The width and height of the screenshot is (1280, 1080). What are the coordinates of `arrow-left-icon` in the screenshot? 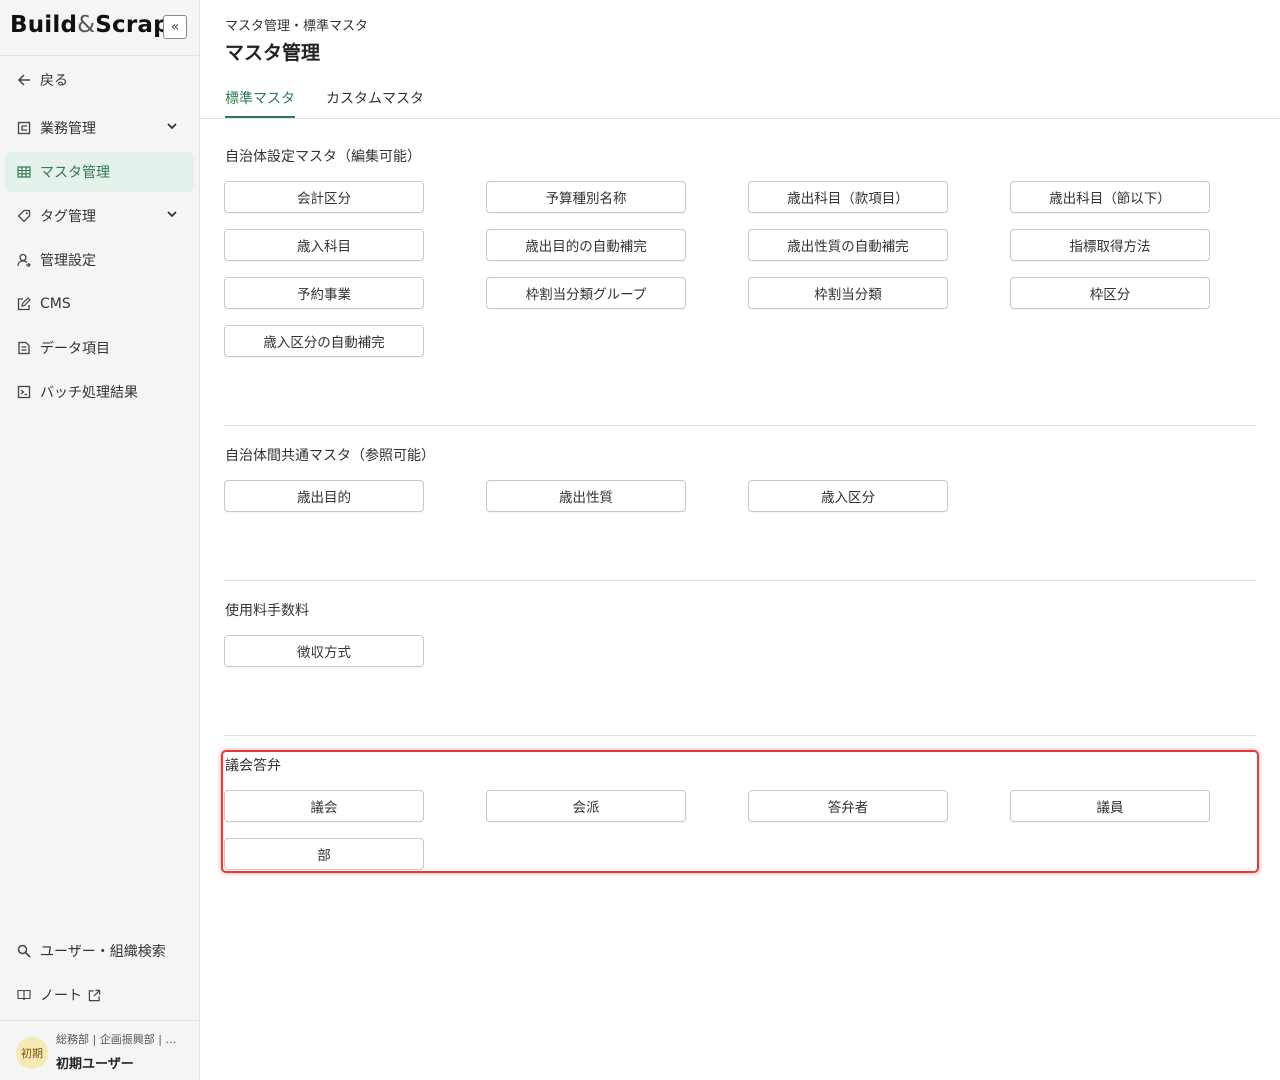 It's located at (24, 80).